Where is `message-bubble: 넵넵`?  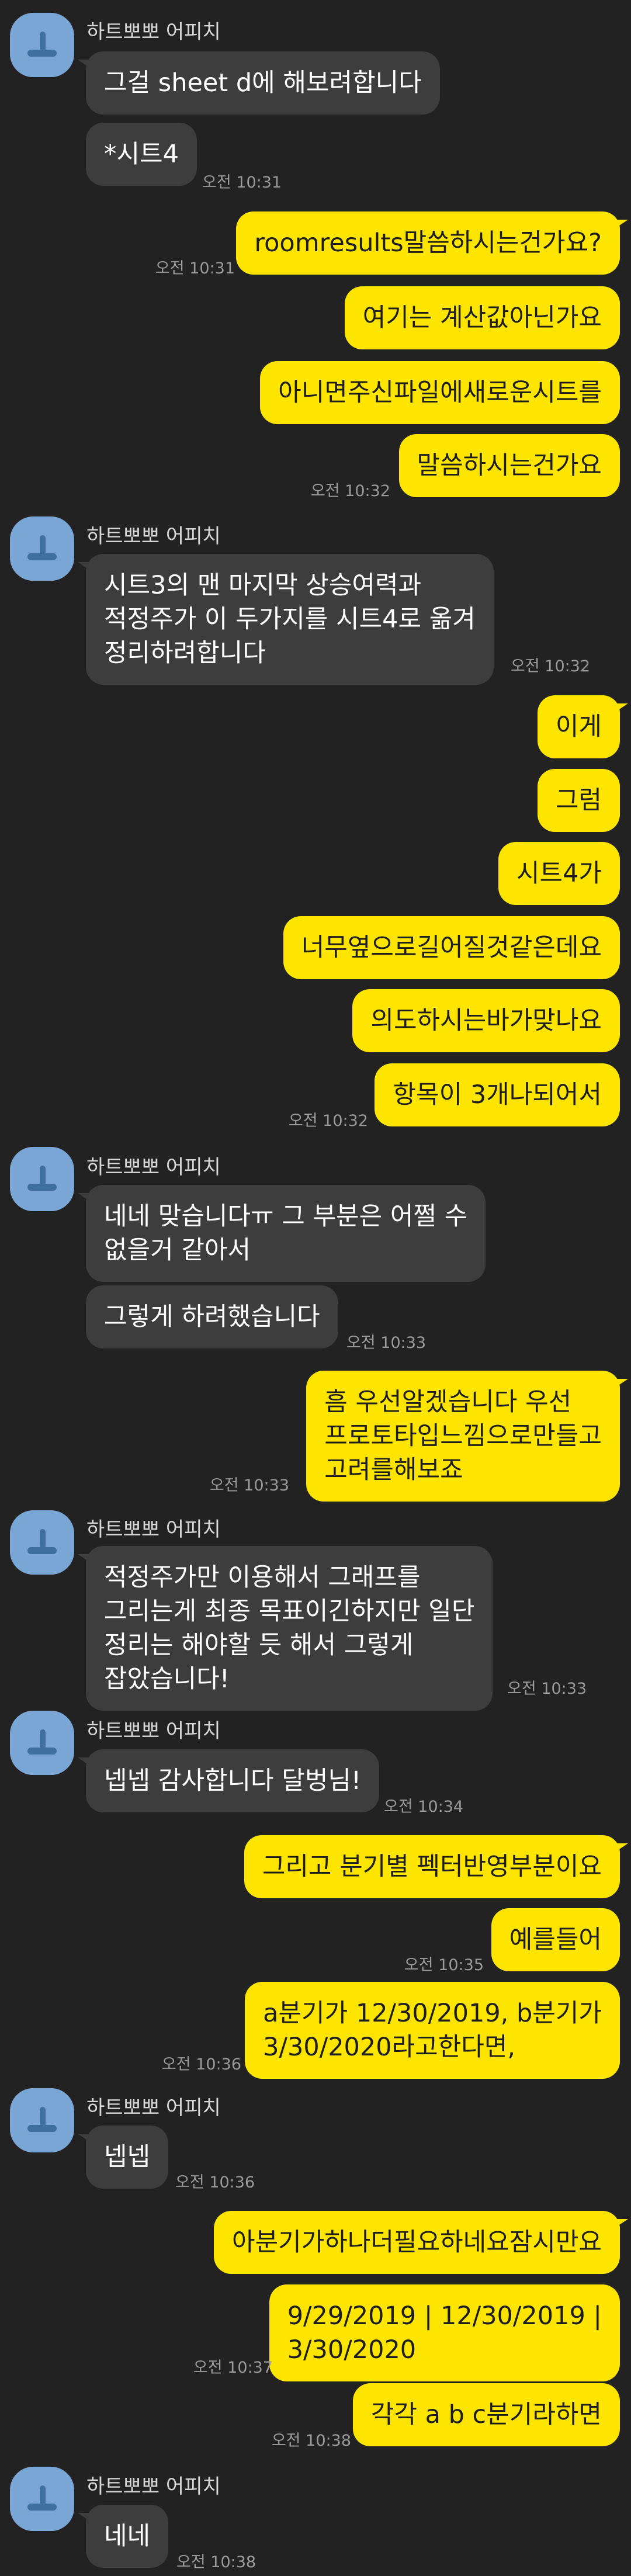 message-bubble: 넵넵 is located at coordinates (123, 2157).